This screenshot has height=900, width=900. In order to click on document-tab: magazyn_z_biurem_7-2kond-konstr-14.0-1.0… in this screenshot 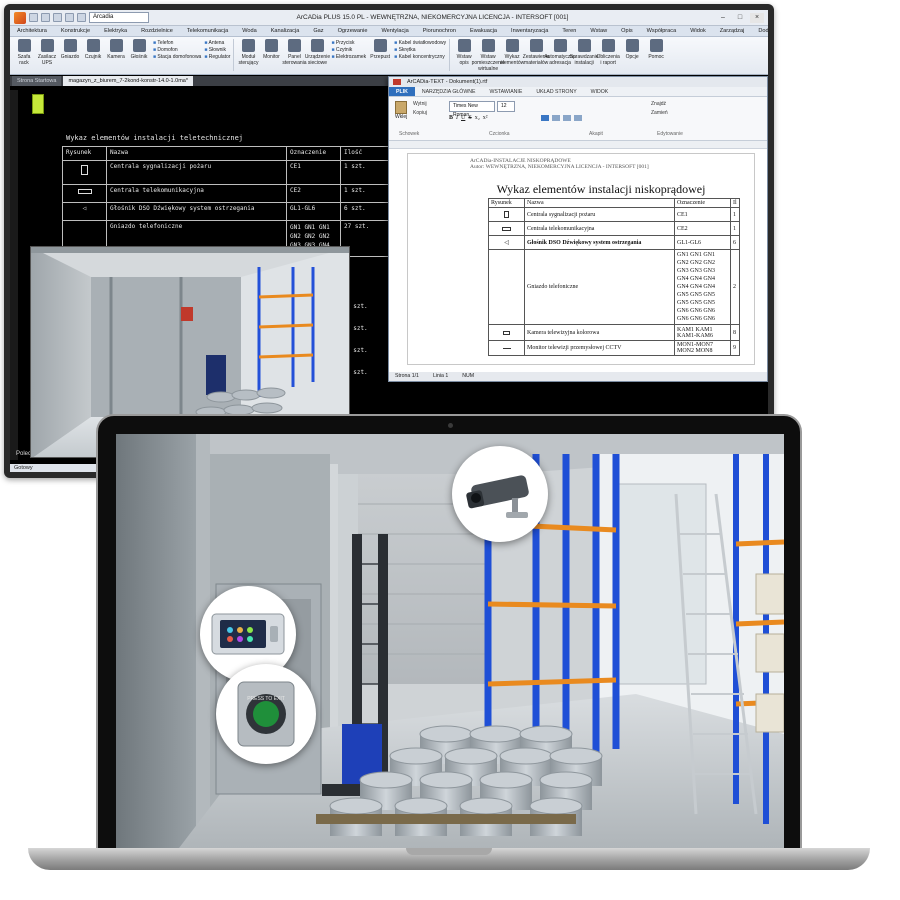, I will do `click(128, 81)`.